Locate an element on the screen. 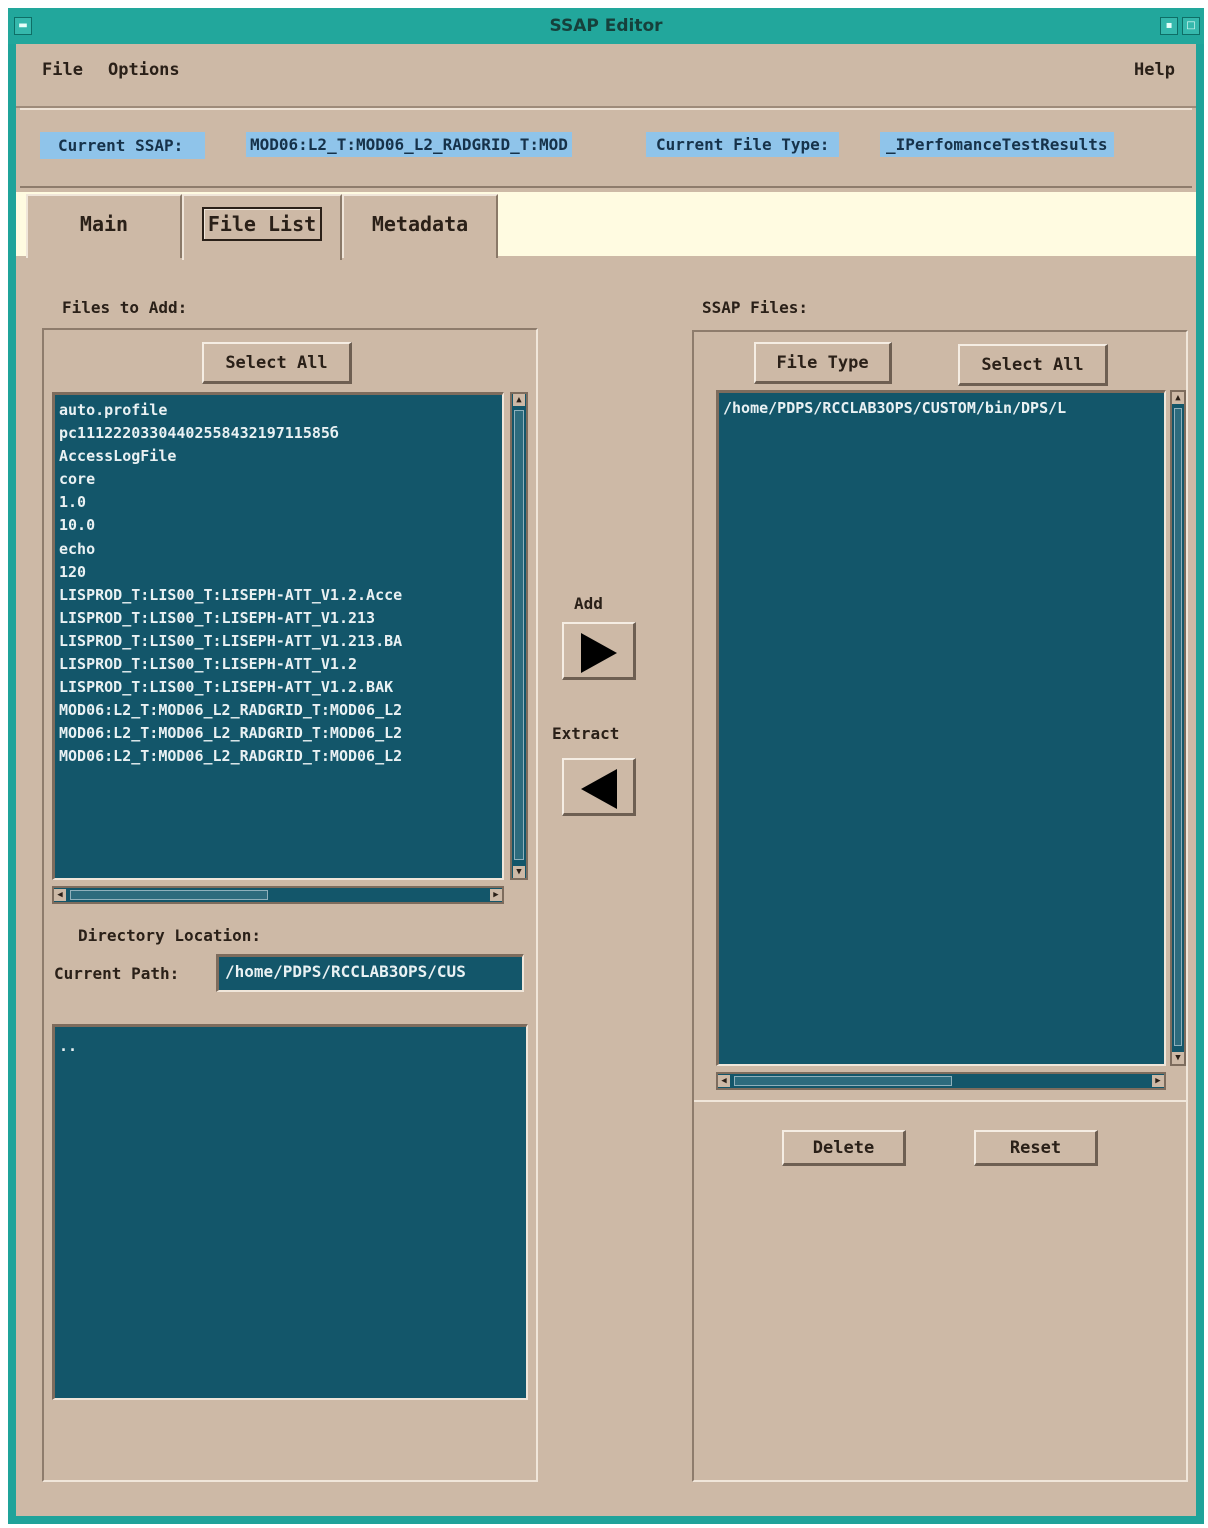 The height and width of the screenshot is (1528, 1208). list-item: echo is located at coordinates (278, 549).